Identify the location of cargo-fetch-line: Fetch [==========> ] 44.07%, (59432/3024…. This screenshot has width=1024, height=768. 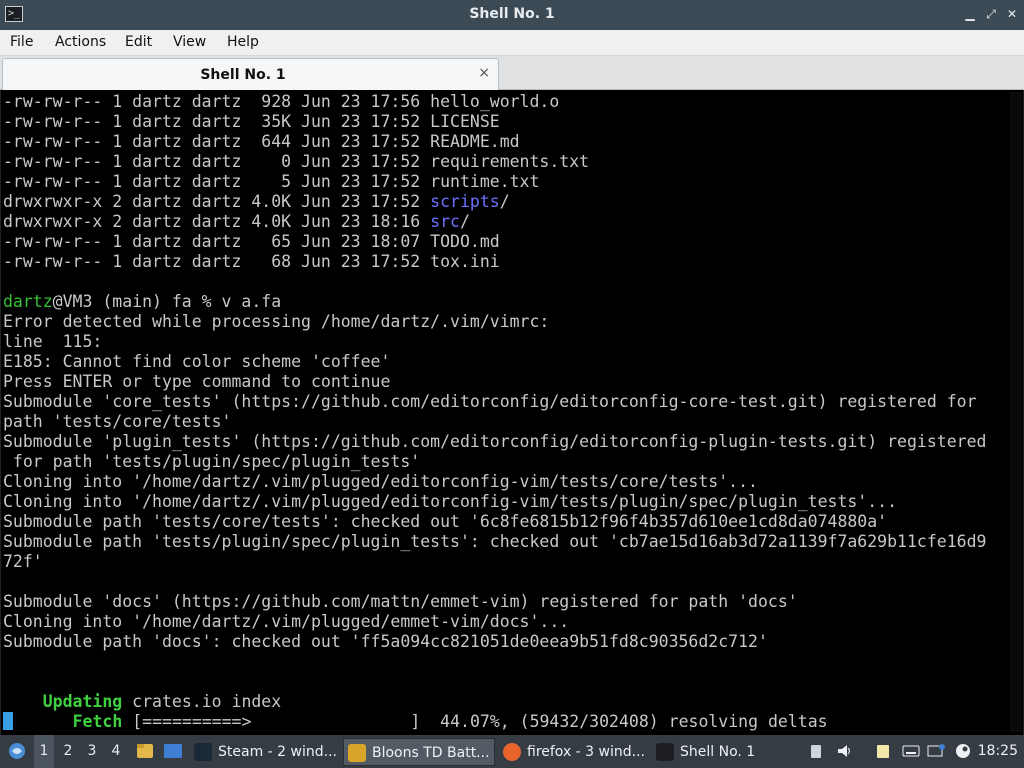
(494, 722).